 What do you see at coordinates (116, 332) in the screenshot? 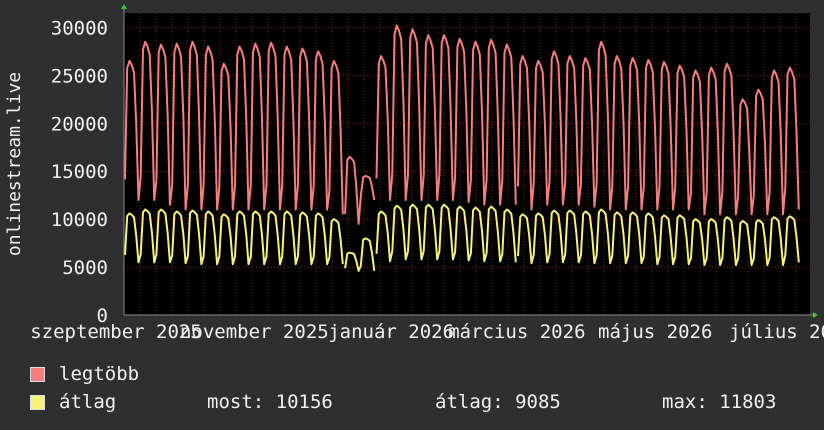
I see `x-tick-label: szeptember 2025` at bounding box center [116, 332].